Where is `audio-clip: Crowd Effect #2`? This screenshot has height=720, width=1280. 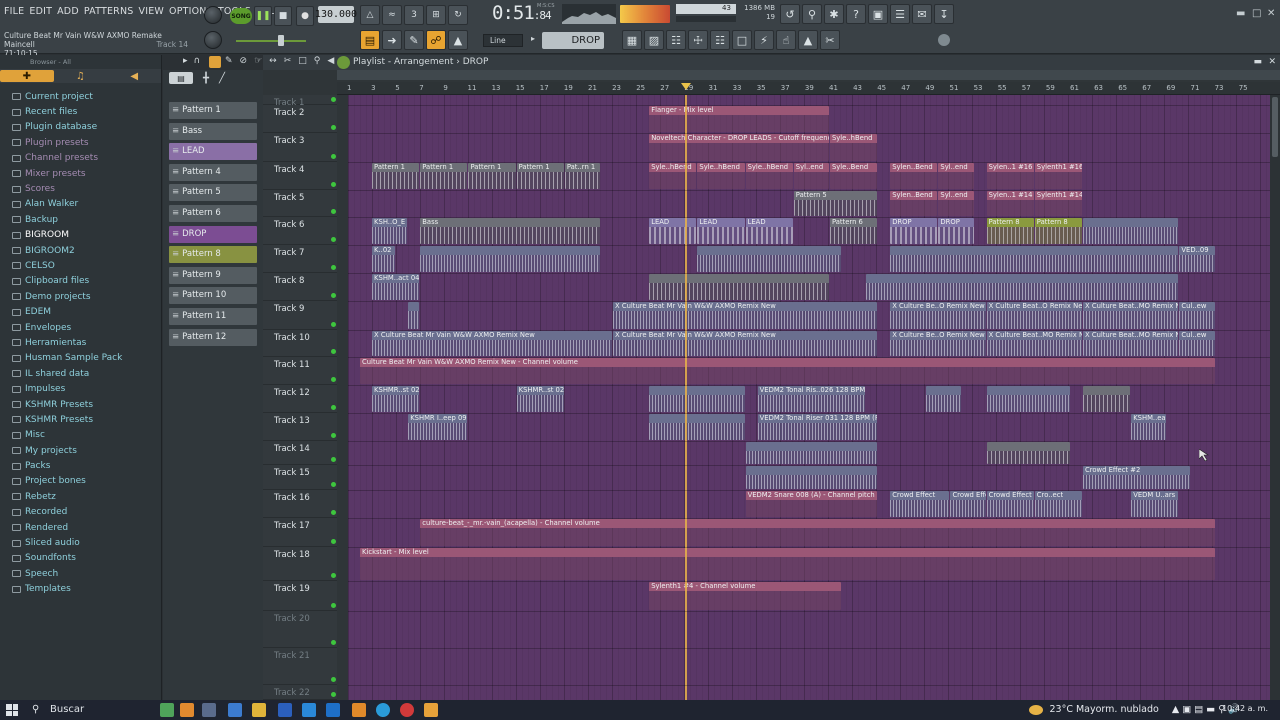
audio-clip: Crowd Effect #2 is located at coordinates (1137, 477).